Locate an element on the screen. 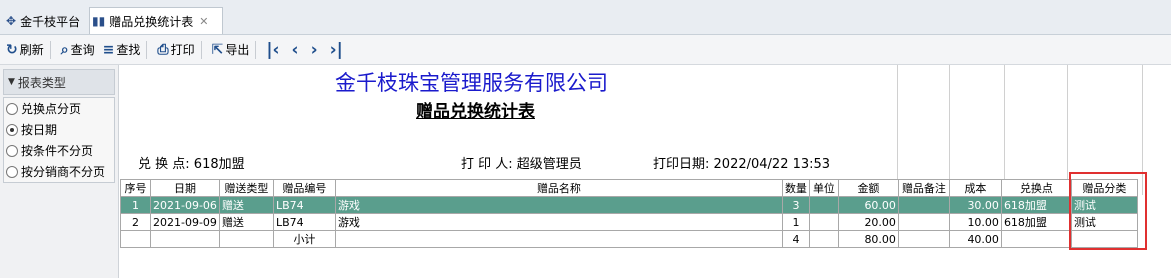  find-button: ≡ 查找 is located at coordinates (122, 50).